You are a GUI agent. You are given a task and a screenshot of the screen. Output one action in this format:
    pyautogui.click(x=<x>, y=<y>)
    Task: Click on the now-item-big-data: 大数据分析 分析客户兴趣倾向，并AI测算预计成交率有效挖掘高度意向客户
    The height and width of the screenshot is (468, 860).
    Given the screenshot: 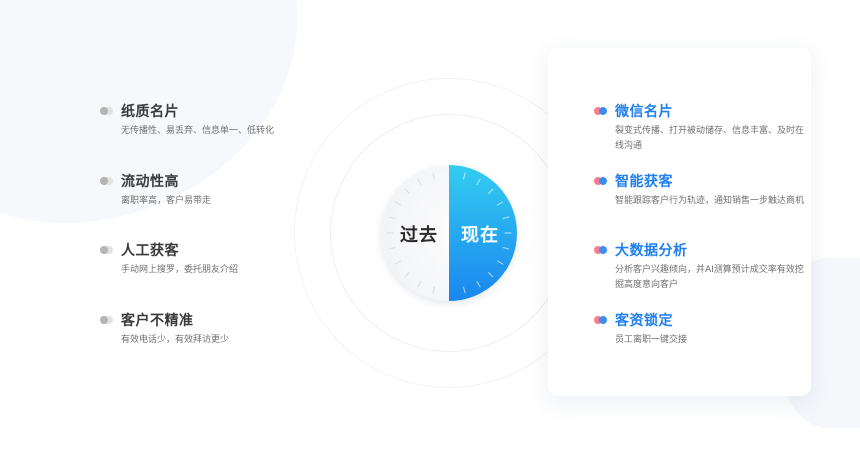 What is the action you would take?
    pyautogui.click(x=699, y=266)
    